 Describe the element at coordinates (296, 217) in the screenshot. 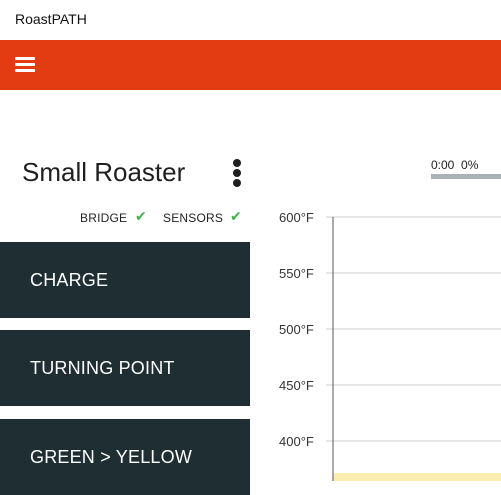

I see `y-tick-label: 600°F` at that location.